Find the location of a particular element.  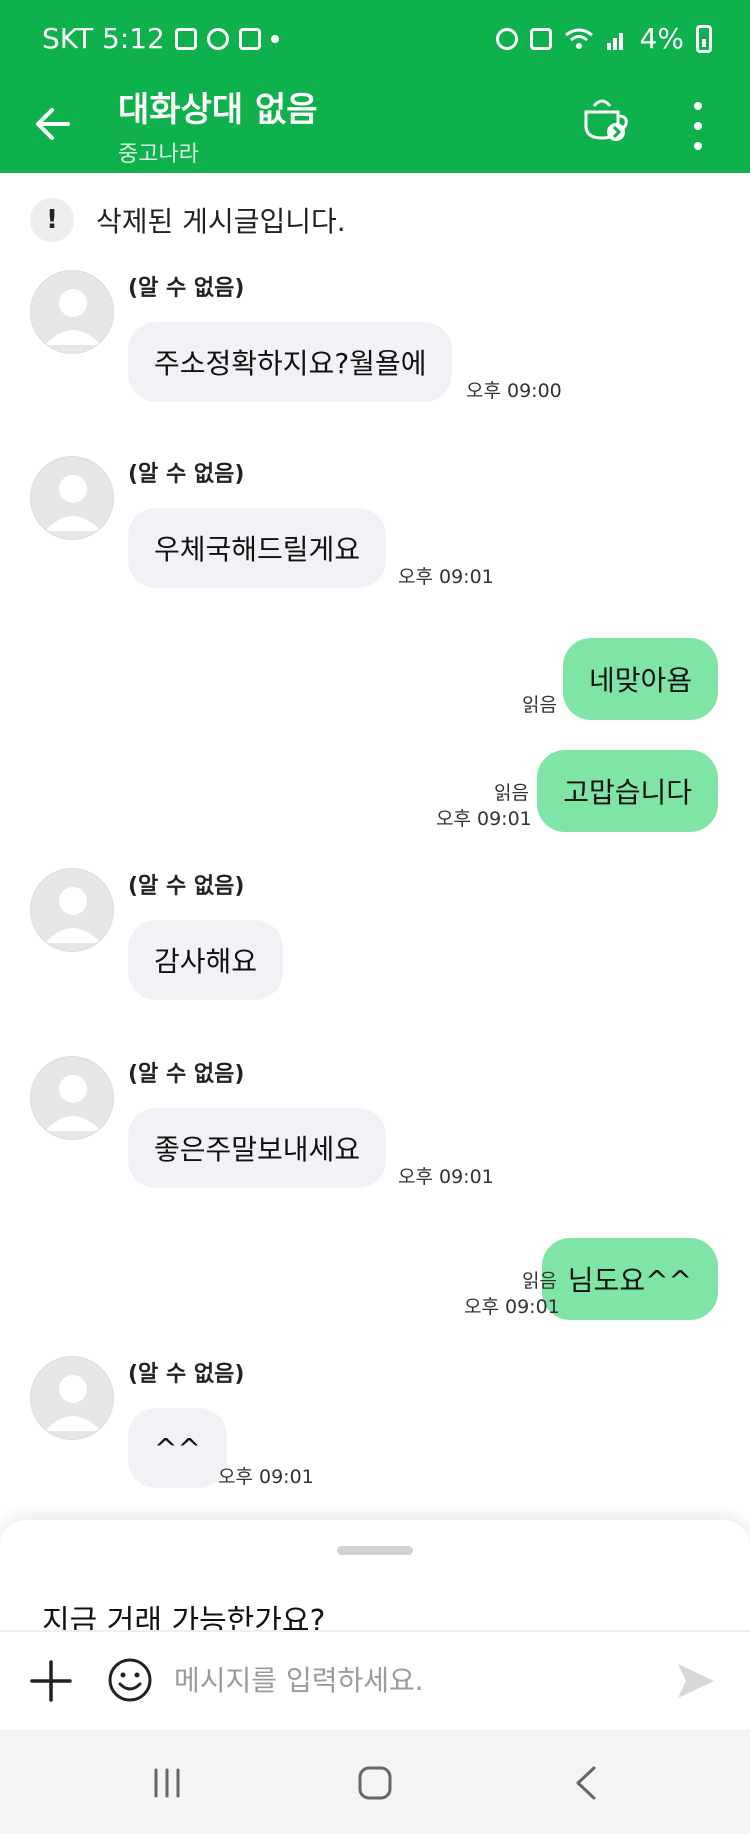

app-header: SKT 5:12 4% 대화상대 없음 중고나라 is located at coordinates (375, 86).